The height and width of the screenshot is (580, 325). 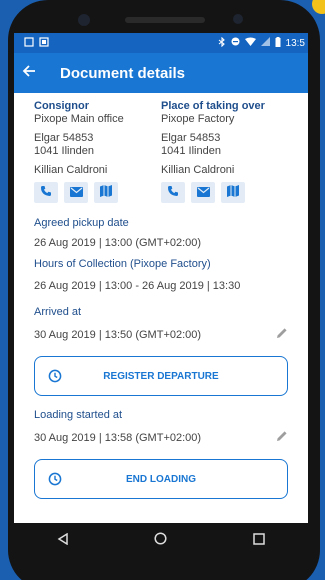 I want to click on bluetooth-icon, so click(x=222, y=43).